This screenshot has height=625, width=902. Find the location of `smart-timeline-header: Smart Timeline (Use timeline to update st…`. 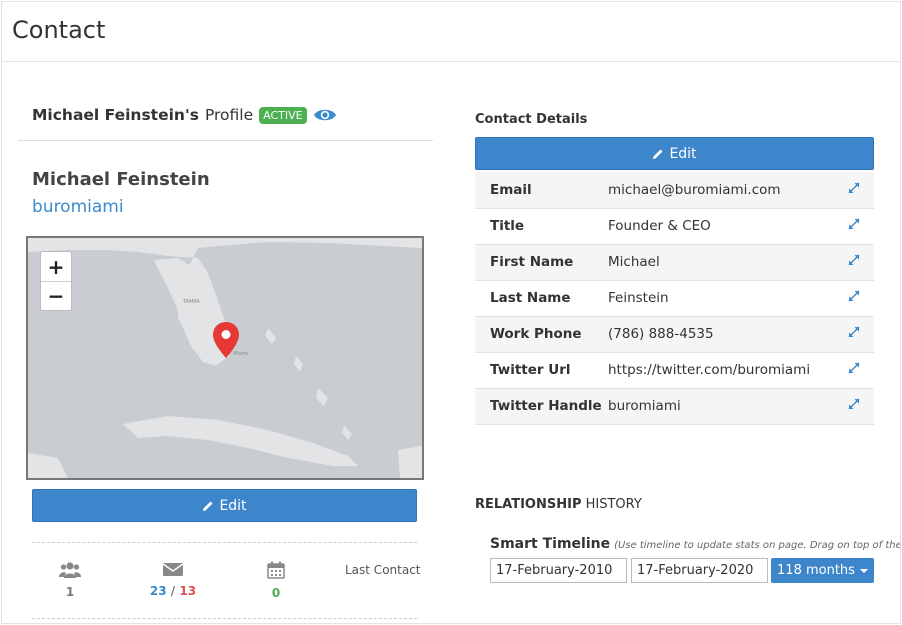

smart-timeline-header: Smart Timeline (Use timeline to update st… is located at coordinates (695, 544).